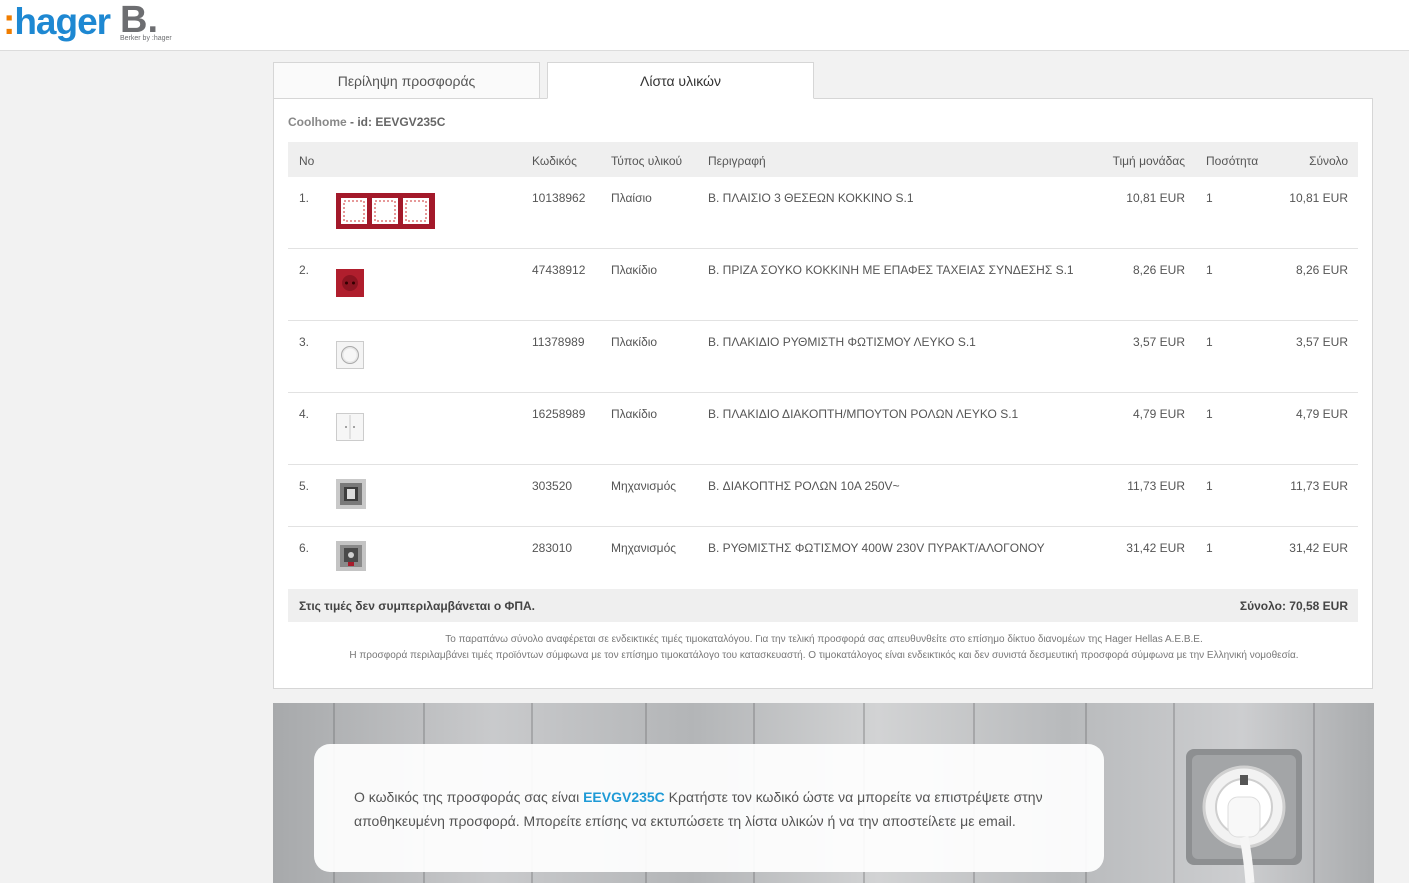  I want to click on row-number: 1., so click(304, 198).